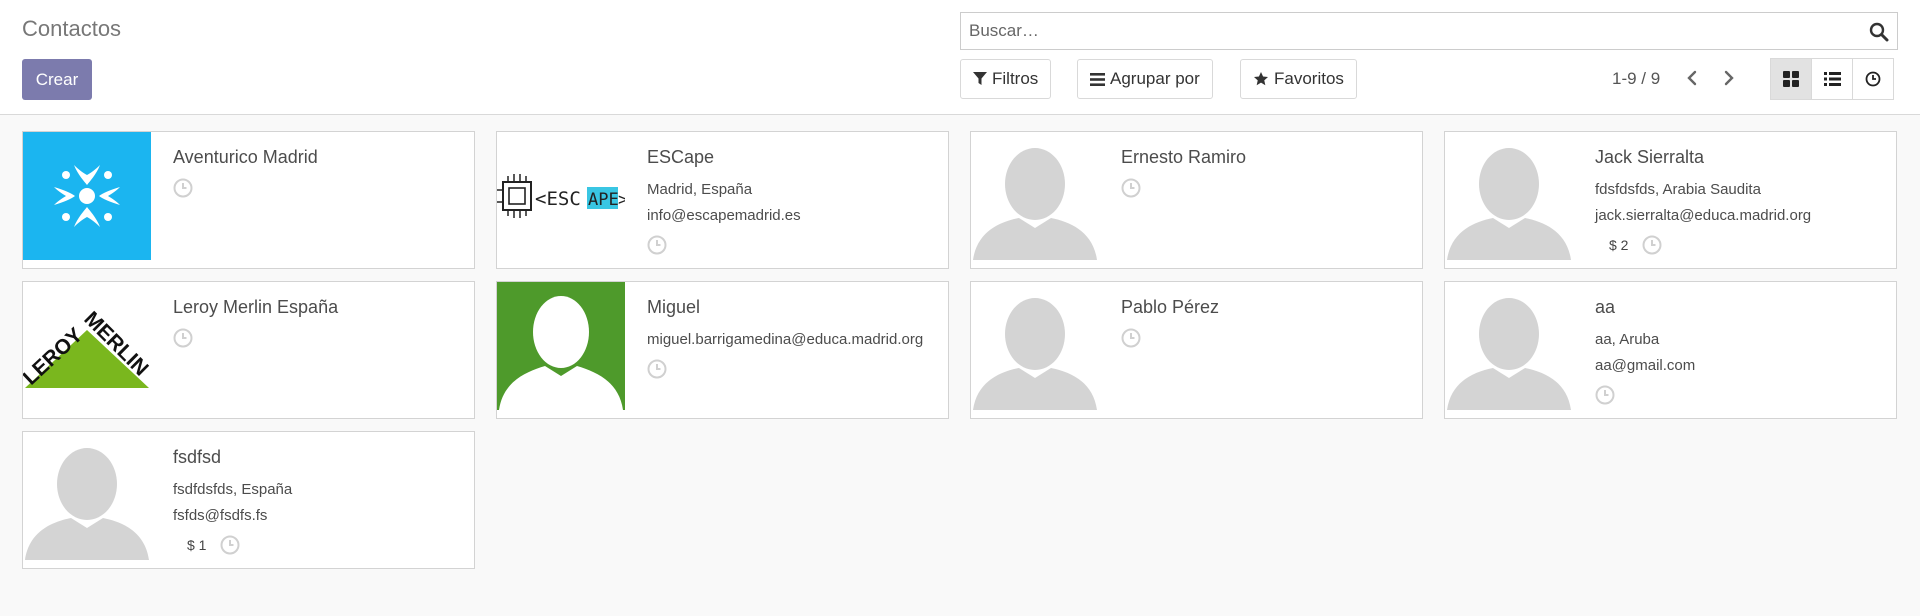  Describe the element at coordinates (248, 350) in the screenshot. I see `contact-card: LEROY MERLIN Leroy Merlin España` at that location.